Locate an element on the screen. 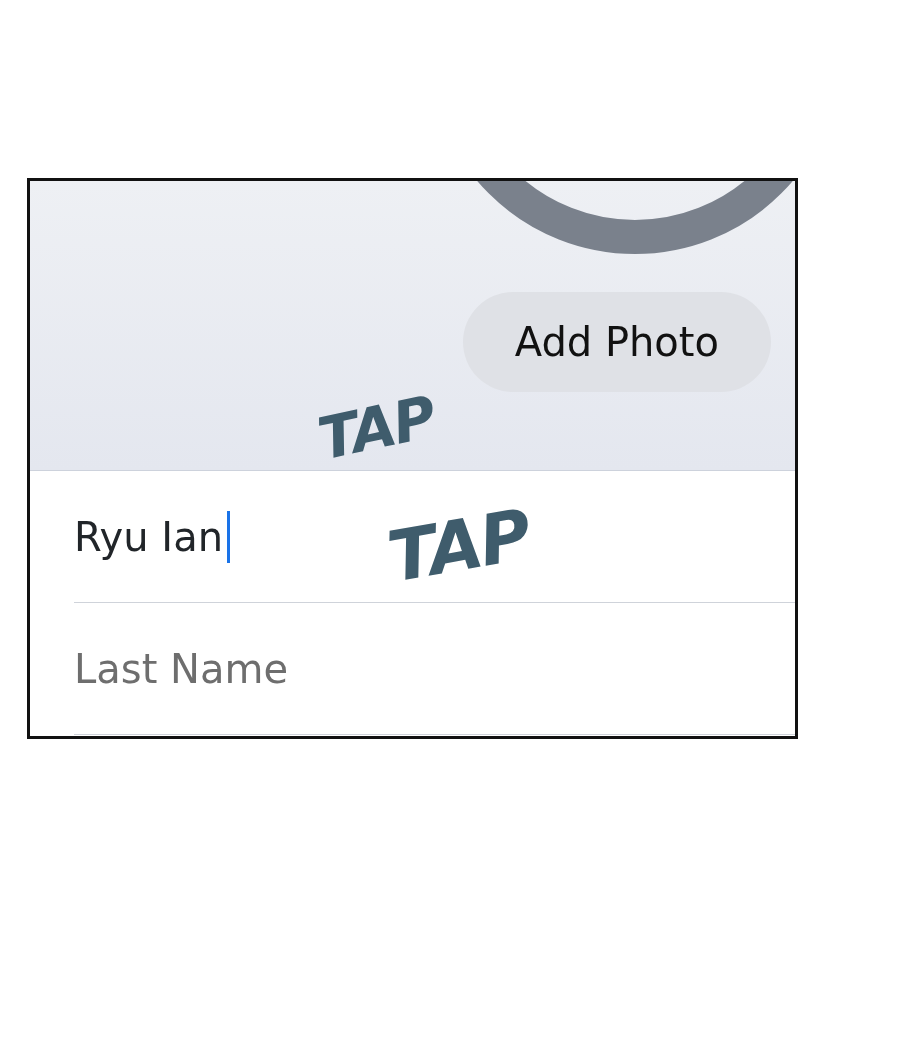  last-name-field: Last Name is located at coordinates (434, 668).